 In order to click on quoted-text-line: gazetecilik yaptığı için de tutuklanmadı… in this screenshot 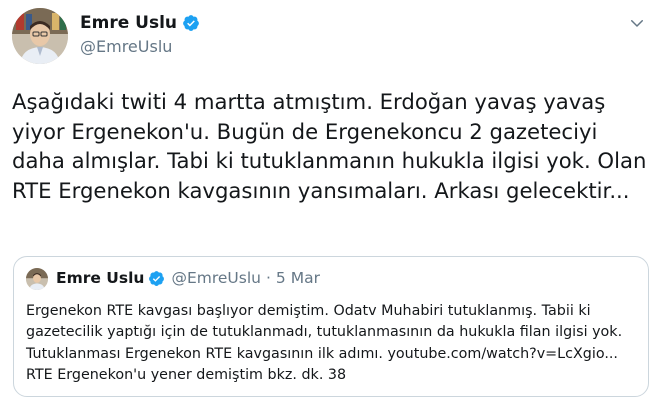, I will do `click(324, 332)`.